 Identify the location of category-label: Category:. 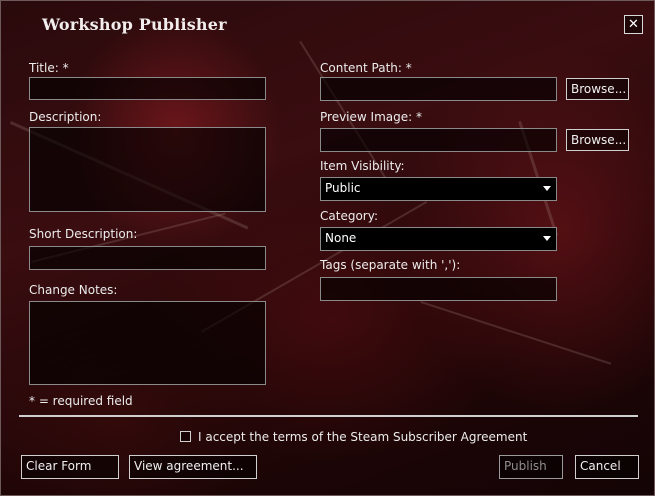
(349, 216).